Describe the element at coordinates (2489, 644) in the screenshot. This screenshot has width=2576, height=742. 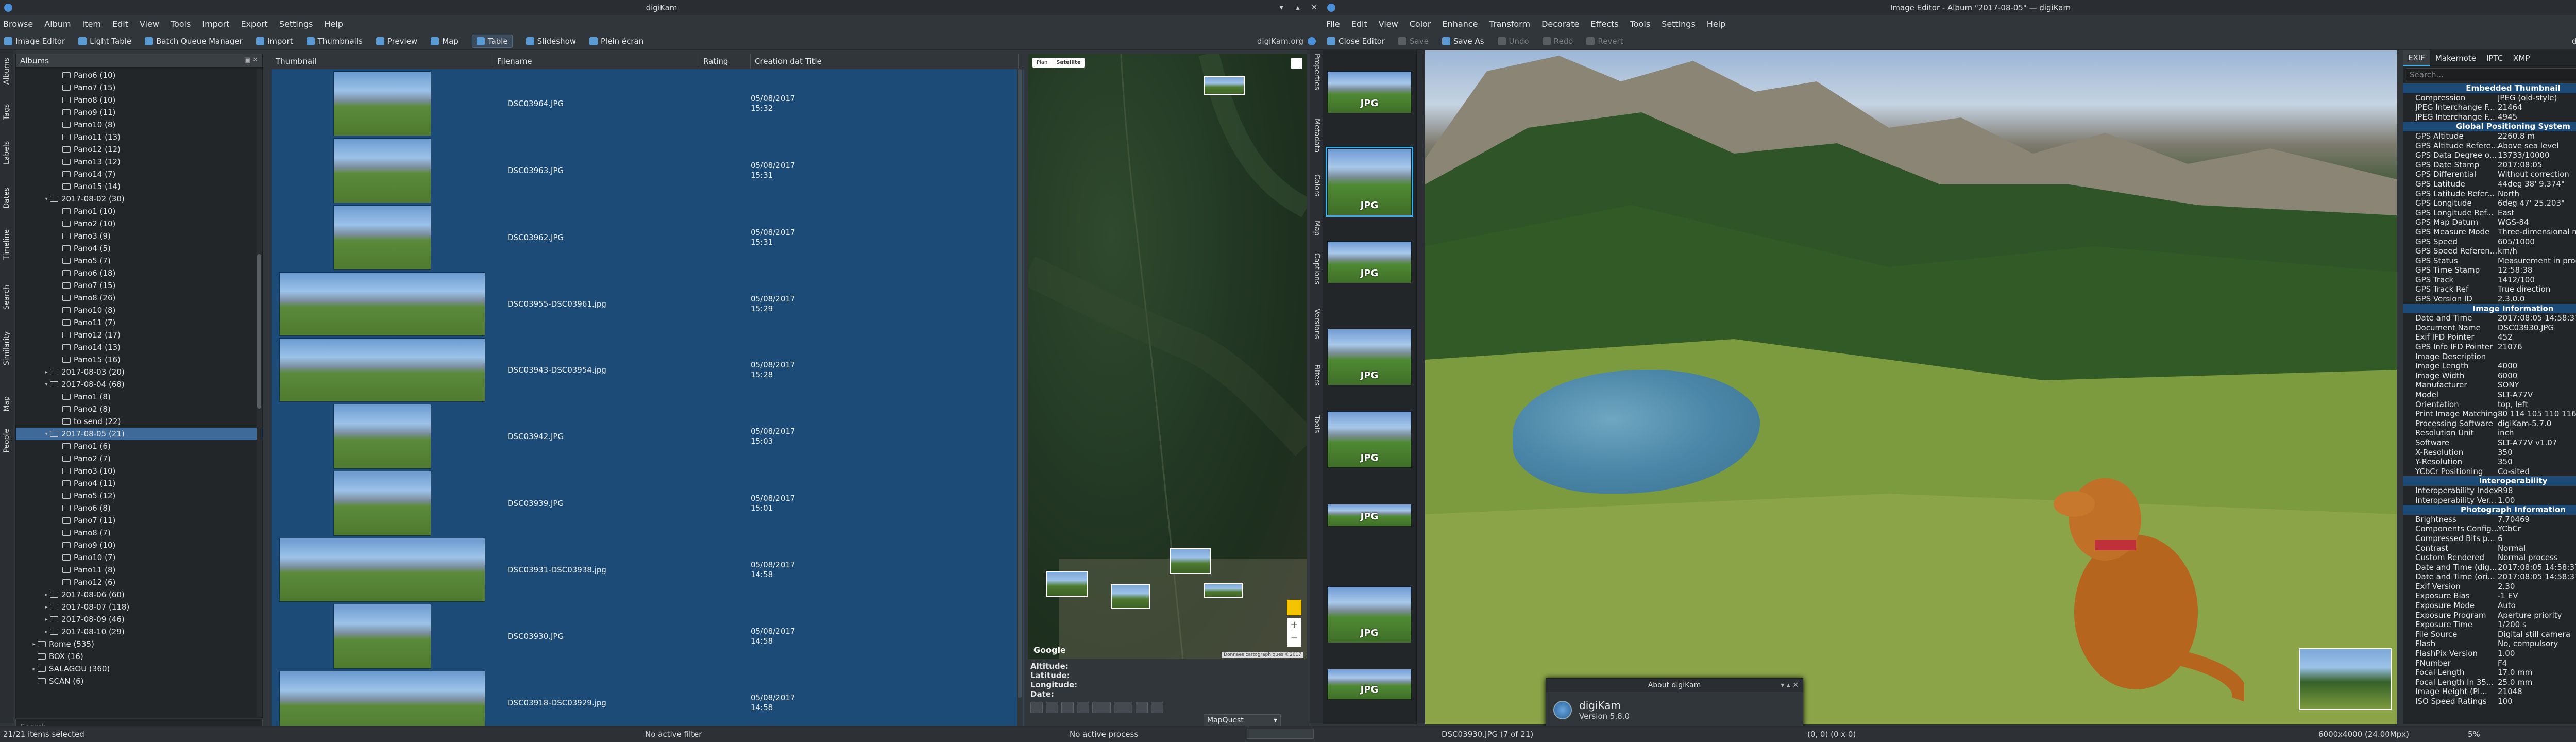
I see `metadata-row: Flash No, compulsory` at that location.